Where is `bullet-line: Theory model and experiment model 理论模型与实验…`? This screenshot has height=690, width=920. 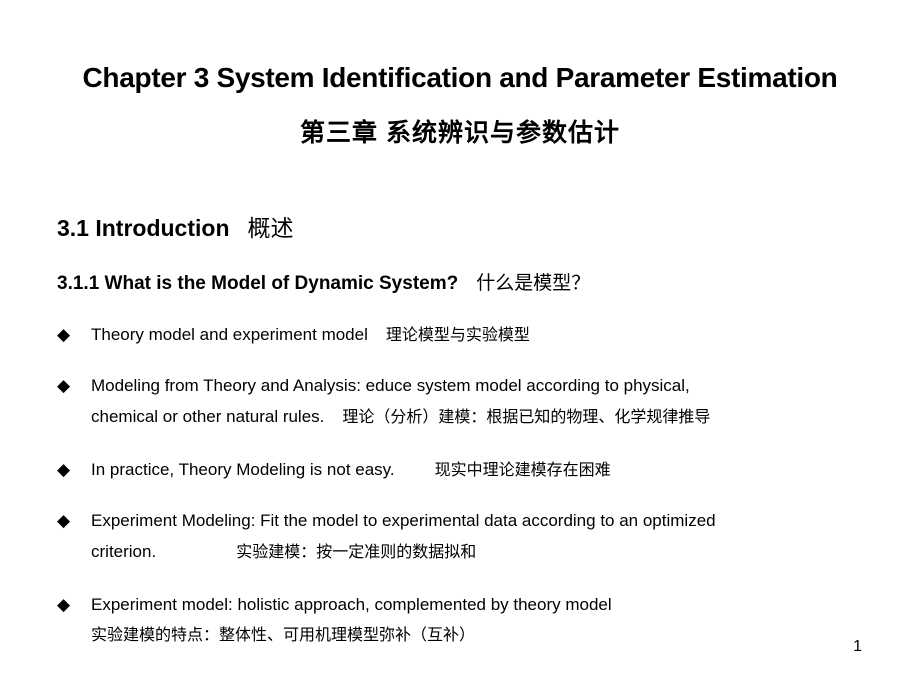 bullet-line: Theory model and experiment model 理论模型与实验… is located at coordinates (310, 335).